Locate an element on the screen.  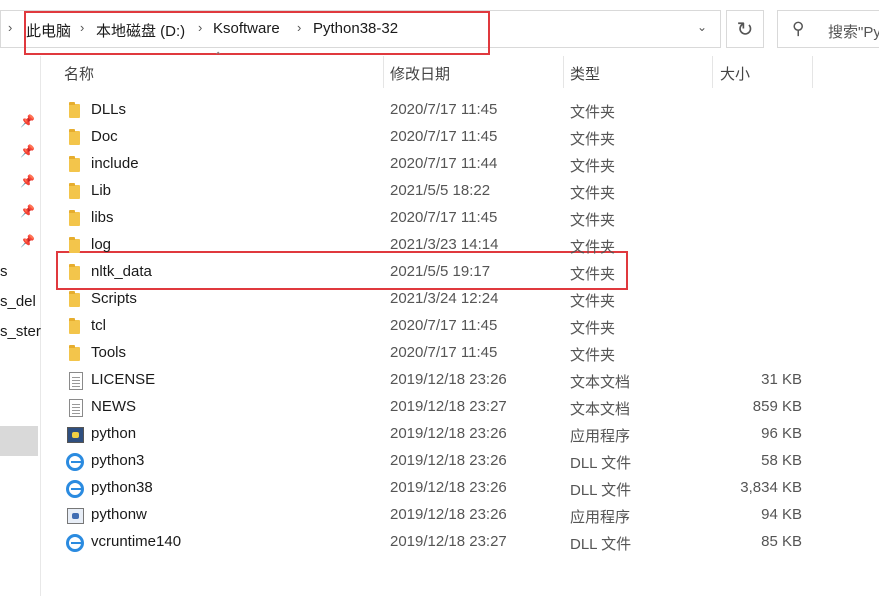
file-row: LICENSE 2019/12/18 23:26 文本文档 31 KB is located at coordinates (436, 380).